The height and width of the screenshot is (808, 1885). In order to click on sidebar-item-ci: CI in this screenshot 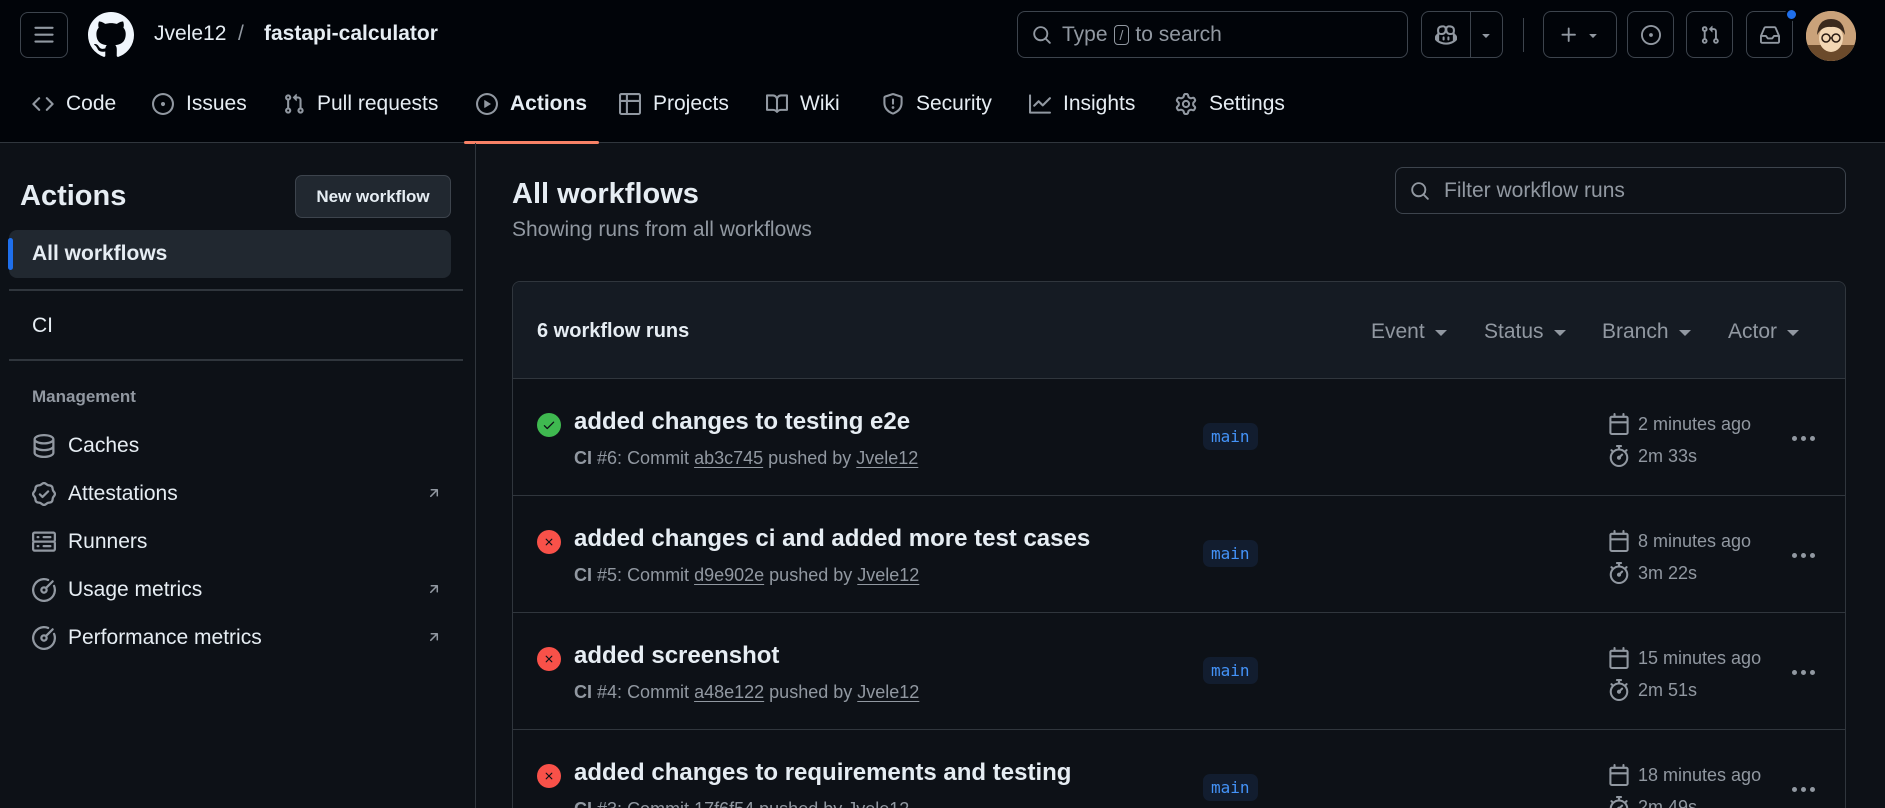, I will do `click(230, 326)`.